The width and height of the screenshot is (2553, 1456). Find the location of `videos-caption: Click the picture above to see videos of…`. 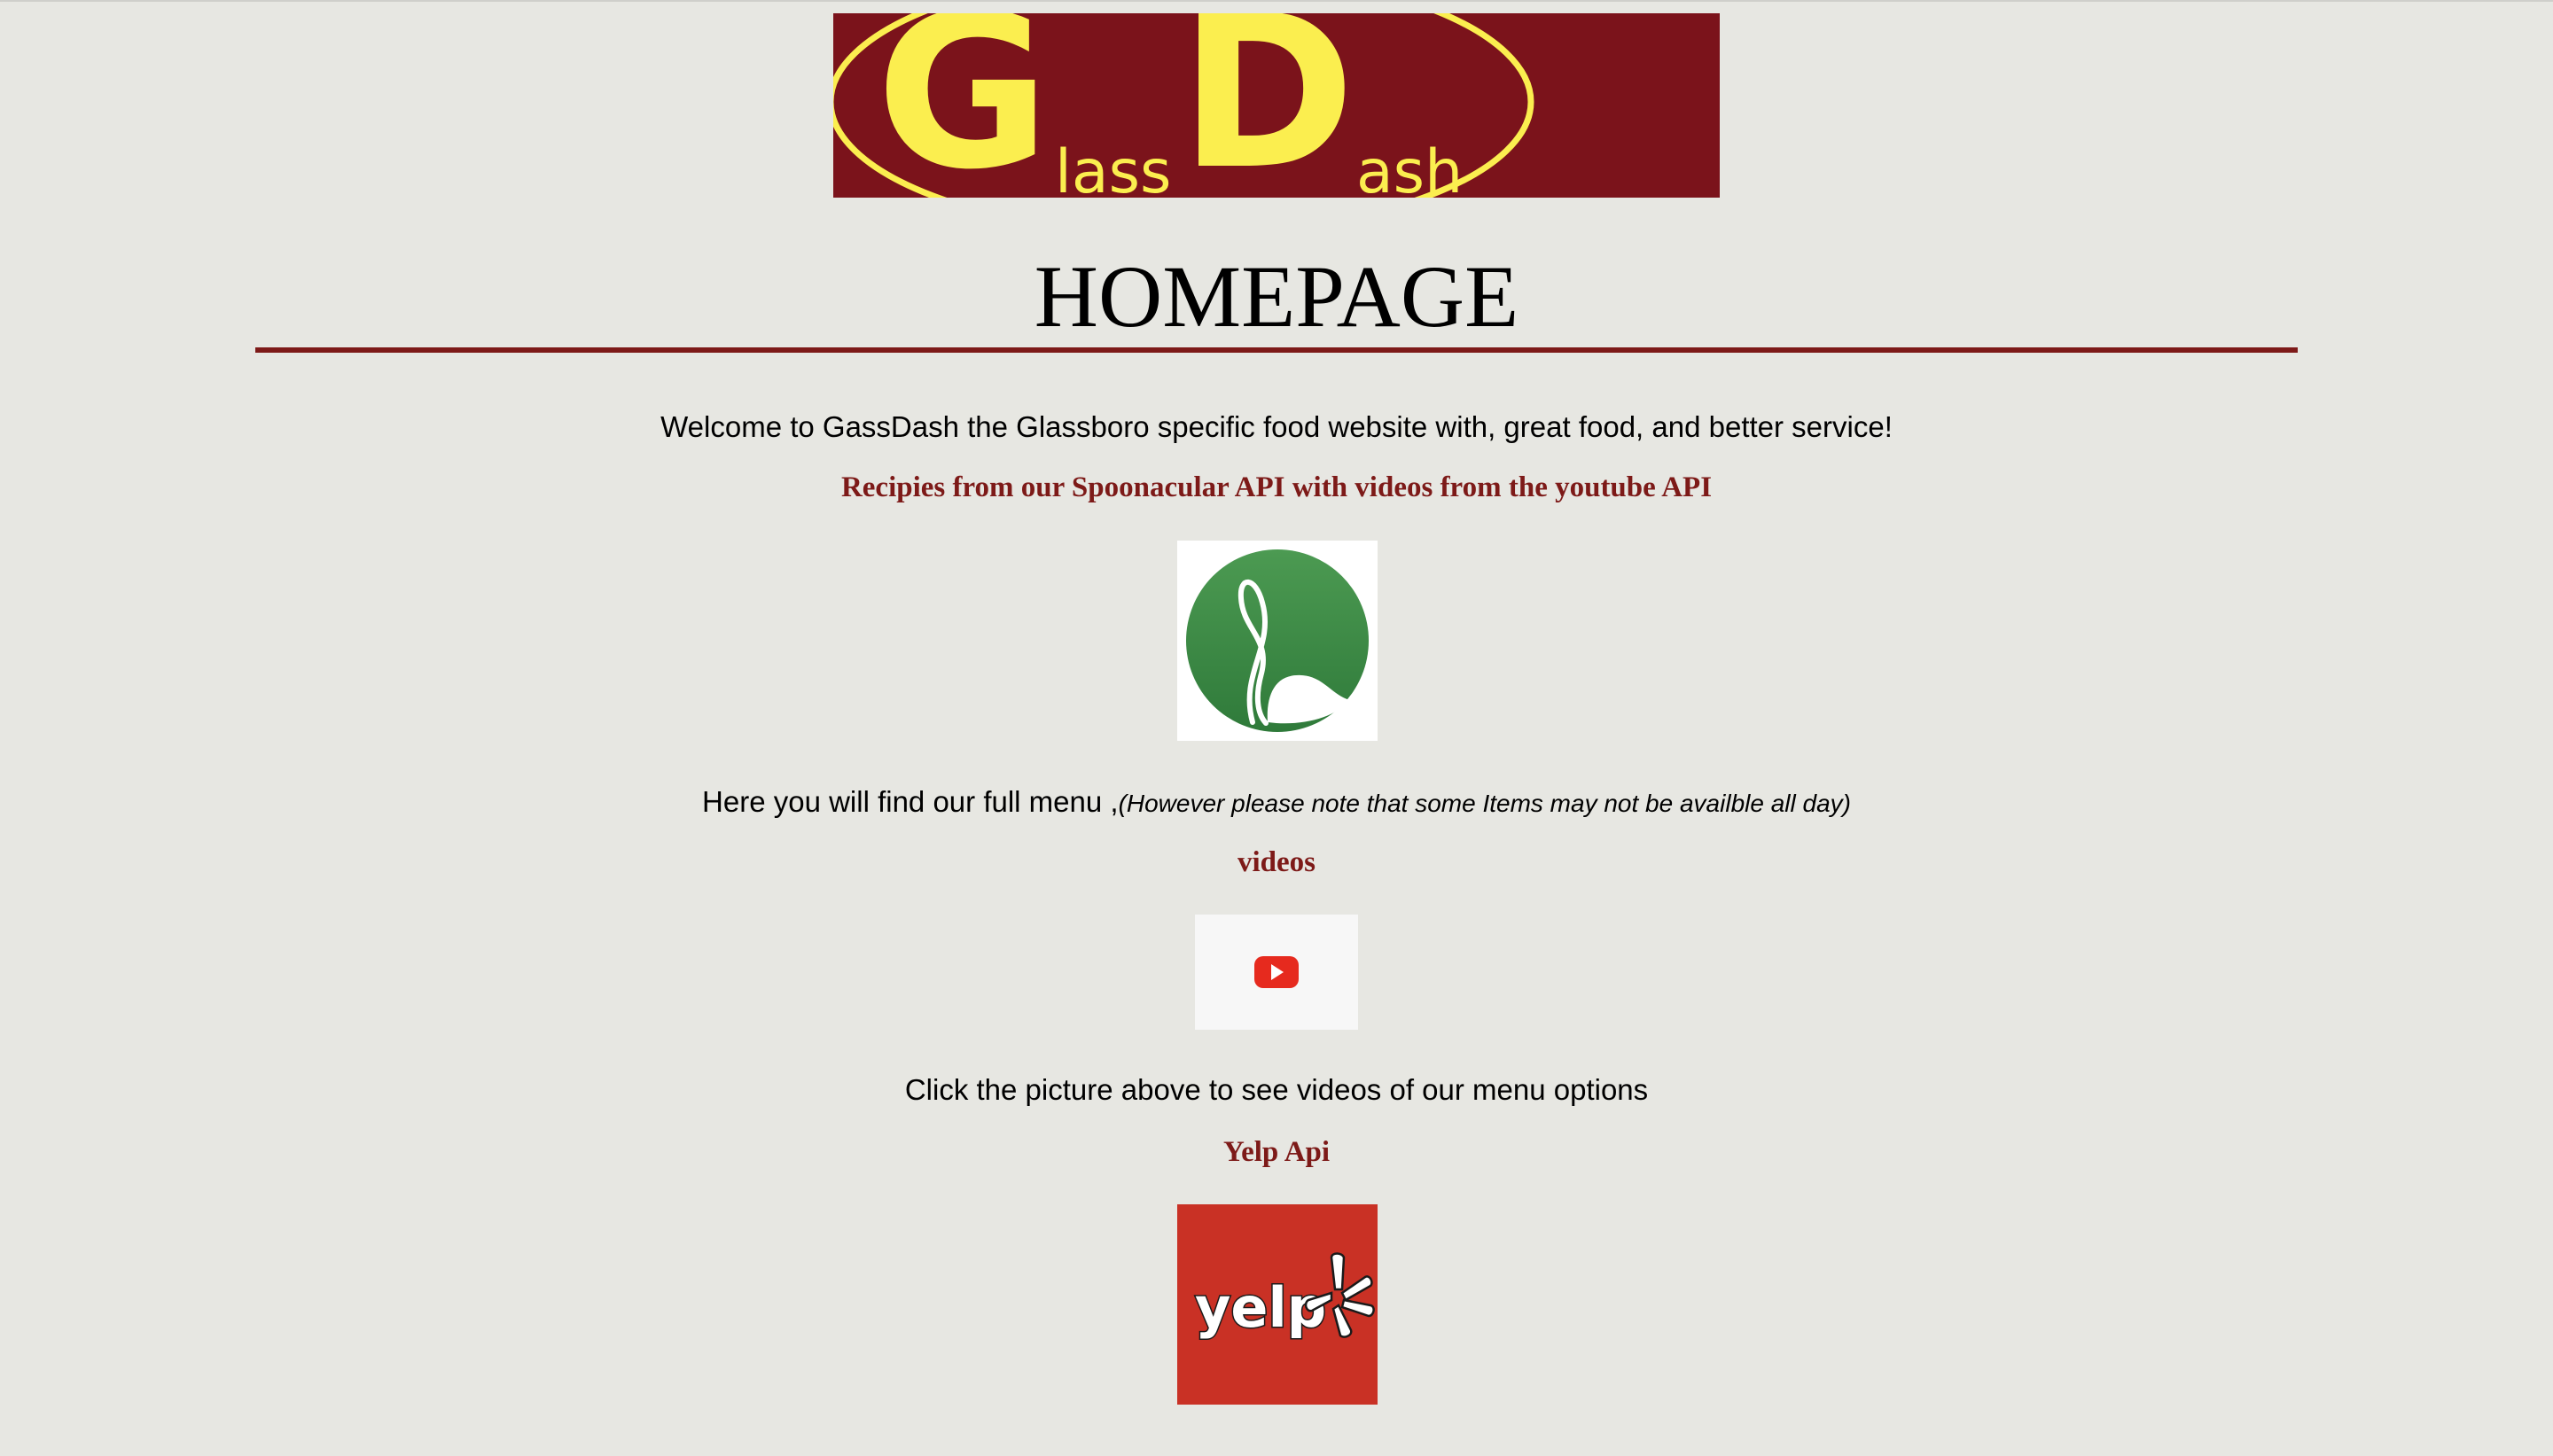

videos-caption: Click the picture above to see videos of… is located at coordinates (1276, 1089).